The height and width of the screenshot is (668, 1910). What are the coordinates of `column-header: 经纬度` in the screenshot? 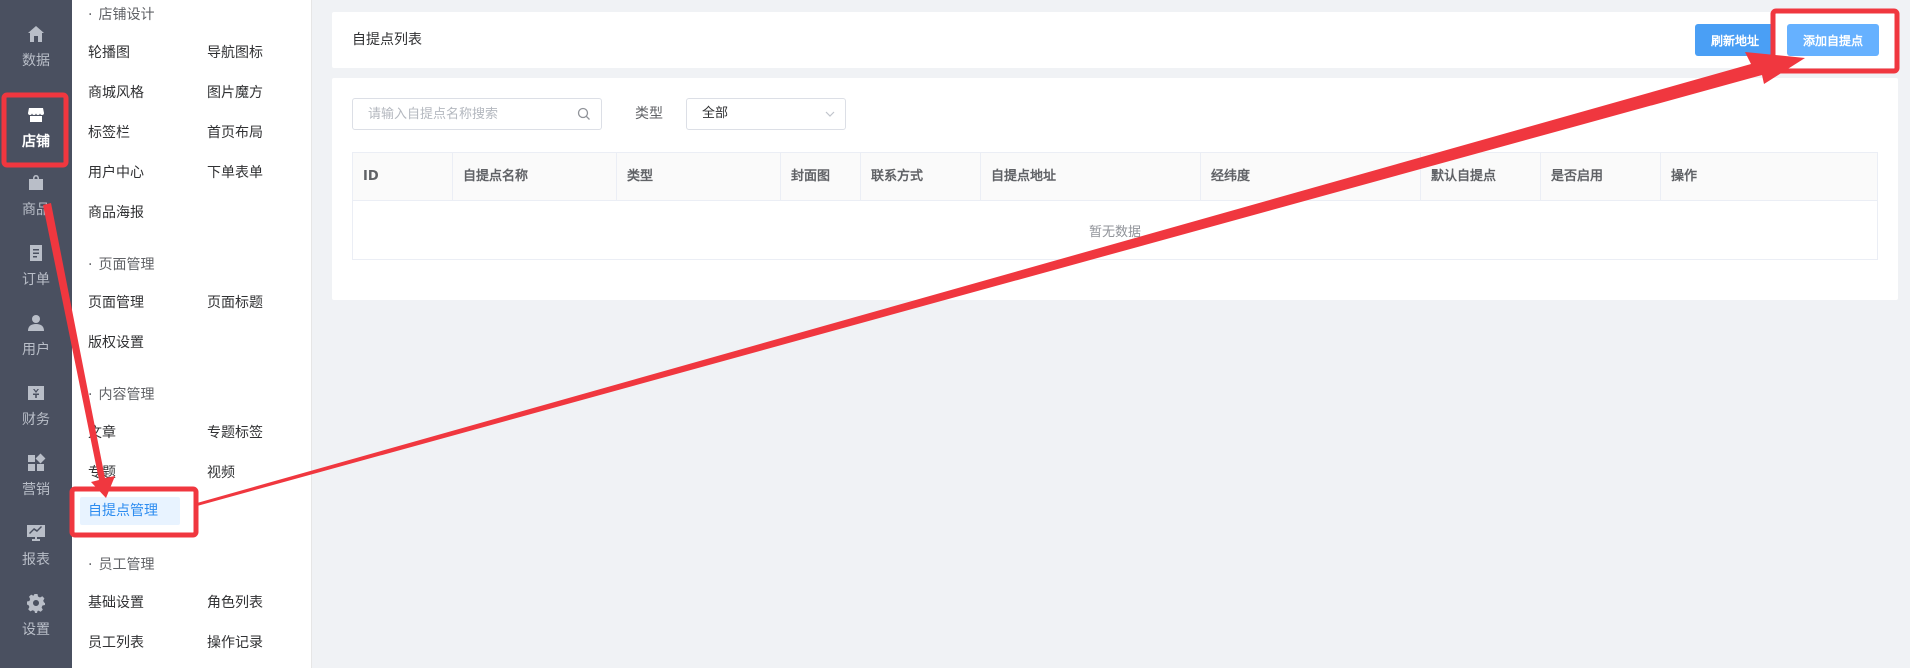 It's located at (1311, 177).